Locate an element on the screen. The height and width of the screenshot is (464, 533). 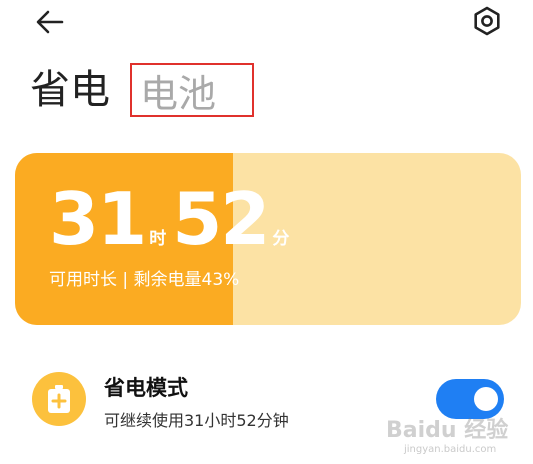
battery-plus-icon is located at coordinates (59, 399).